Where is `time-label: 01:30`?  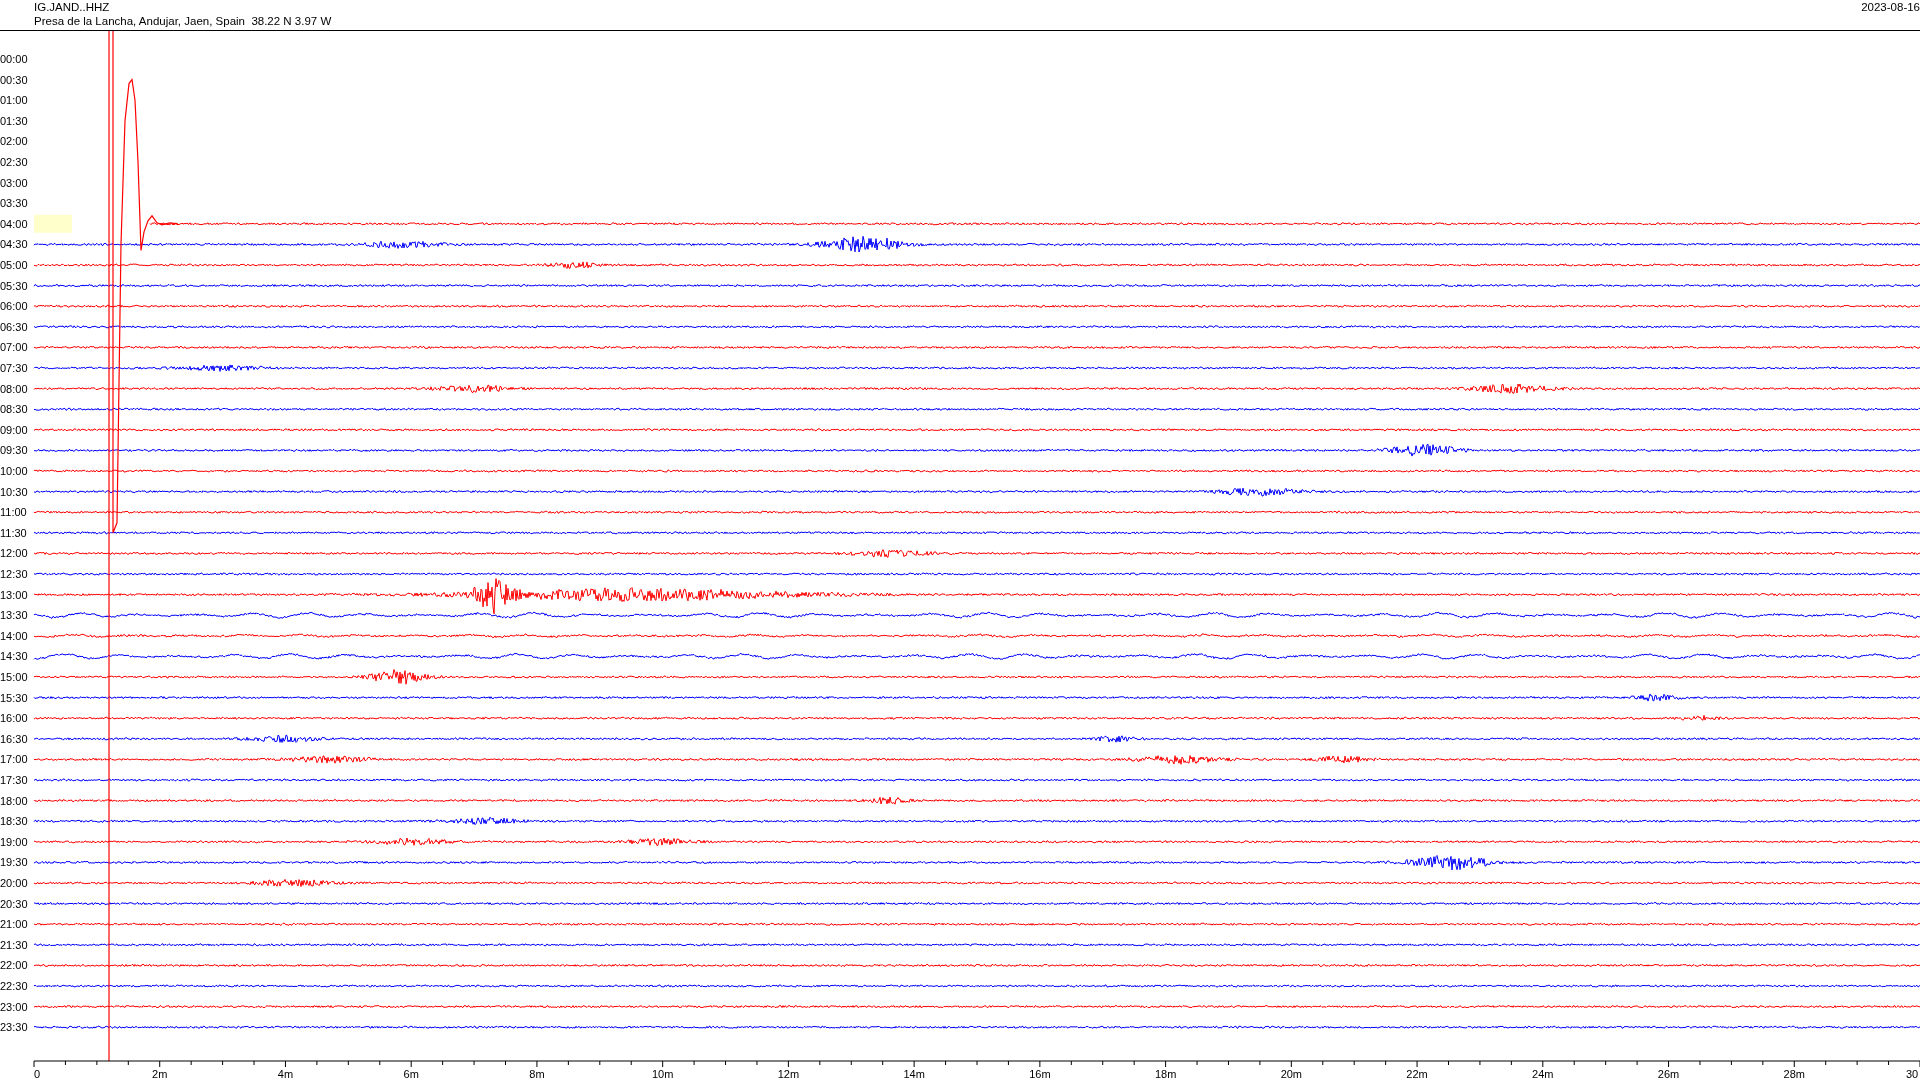 time-label: 01:30 is located at coordinates (14, 120).